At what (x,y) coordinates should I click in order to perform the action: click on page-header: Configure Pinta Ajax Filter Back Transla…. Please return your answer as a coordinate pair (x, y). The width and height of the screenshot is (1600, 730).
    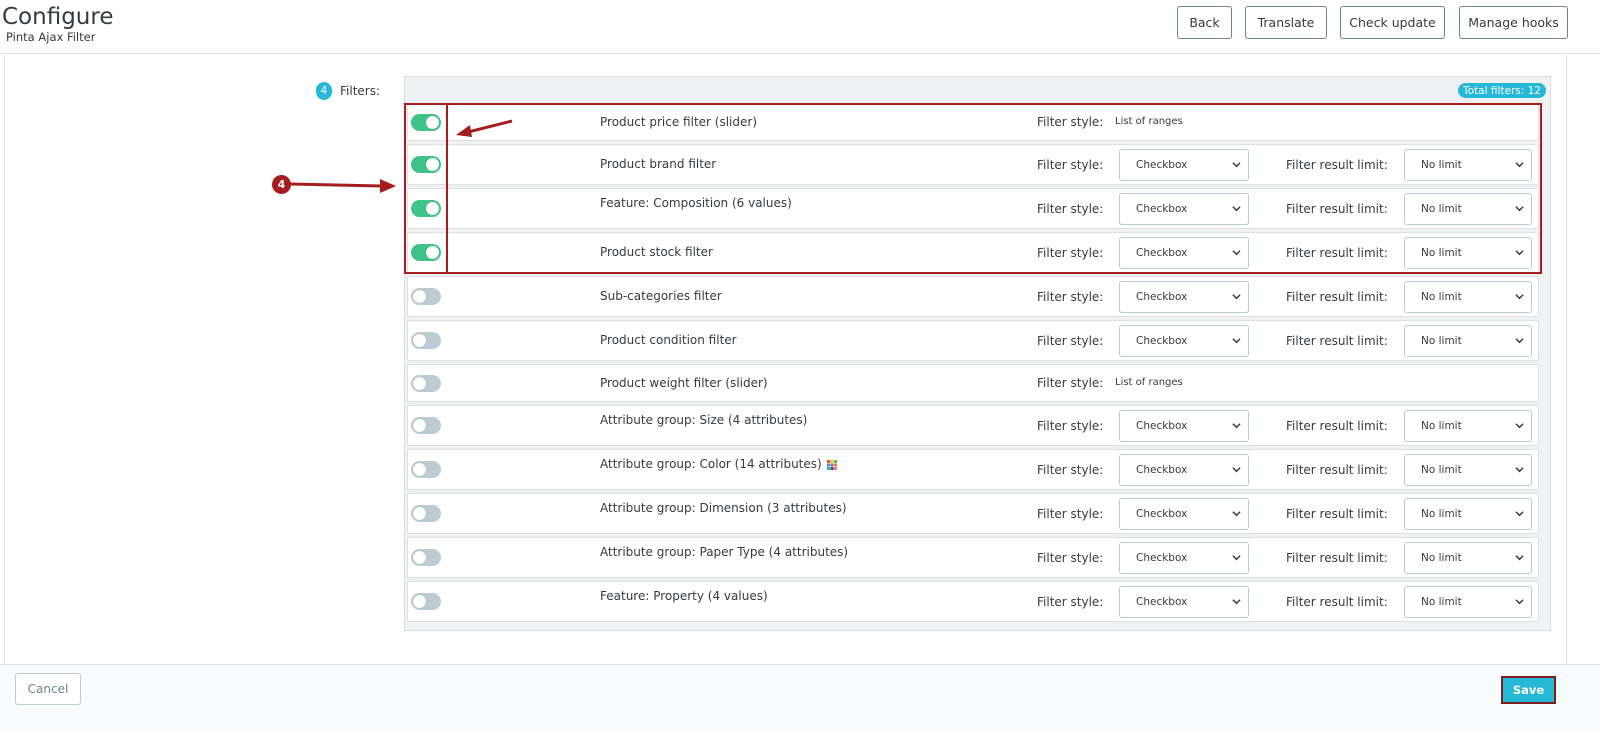
    Looking at the image, I should click on (800, 27).